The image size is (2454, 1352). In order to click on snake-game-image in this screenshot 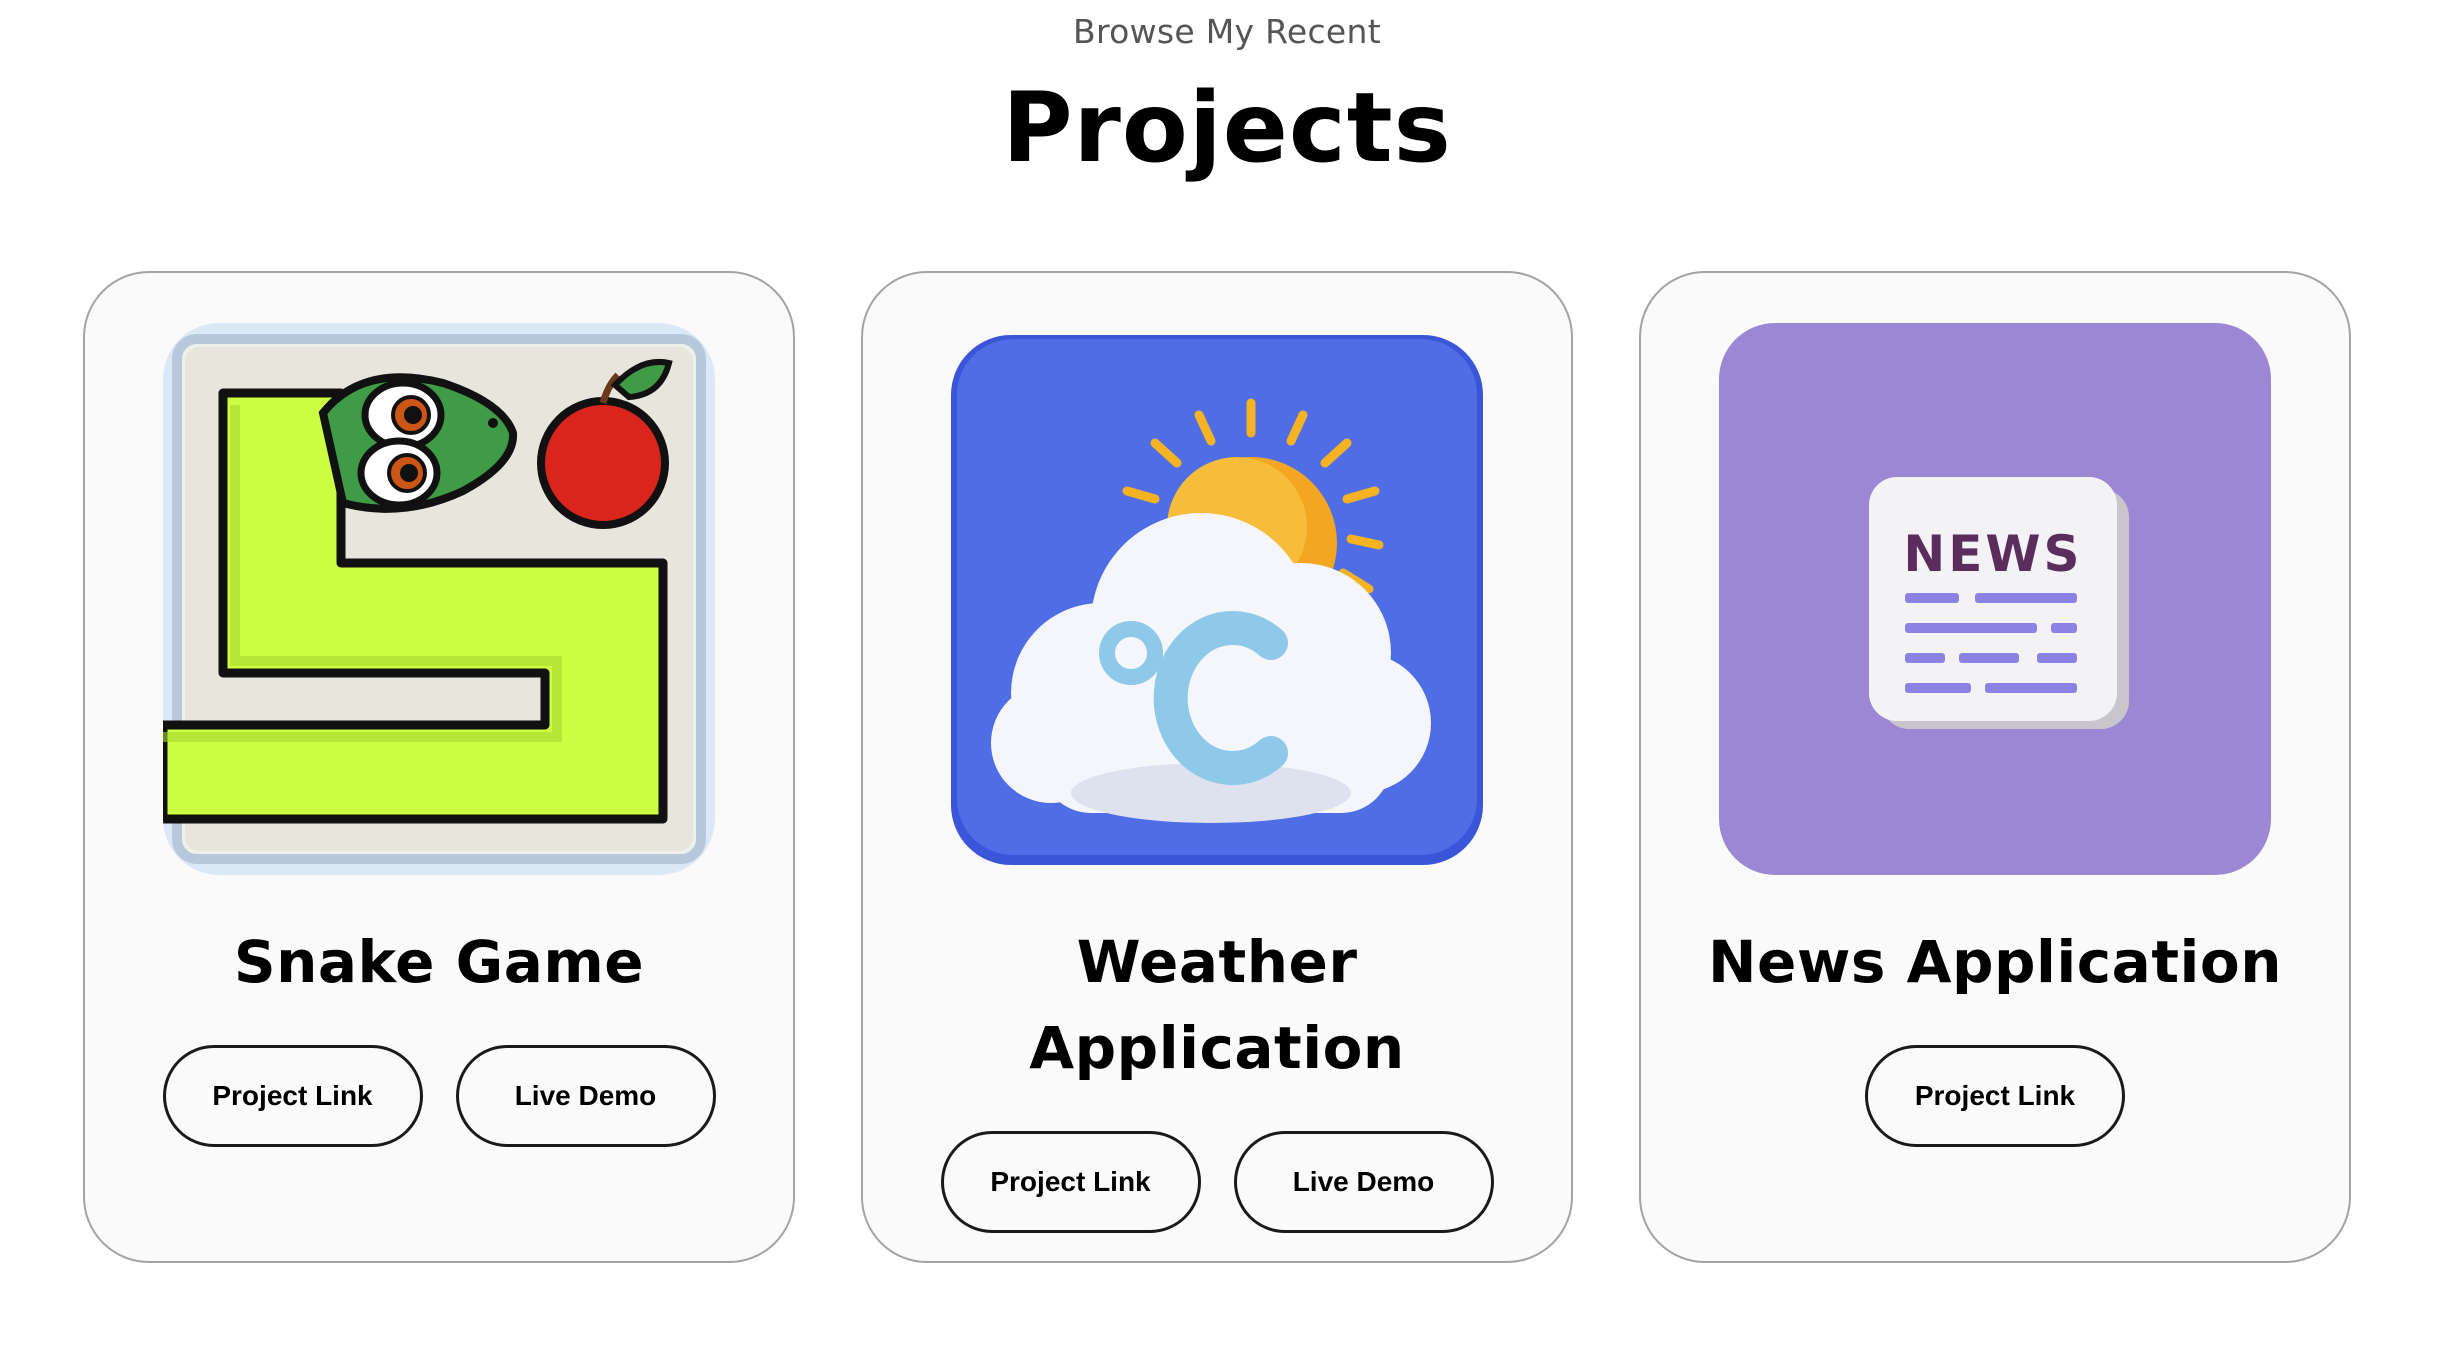, I will do `click(439, 599)`.